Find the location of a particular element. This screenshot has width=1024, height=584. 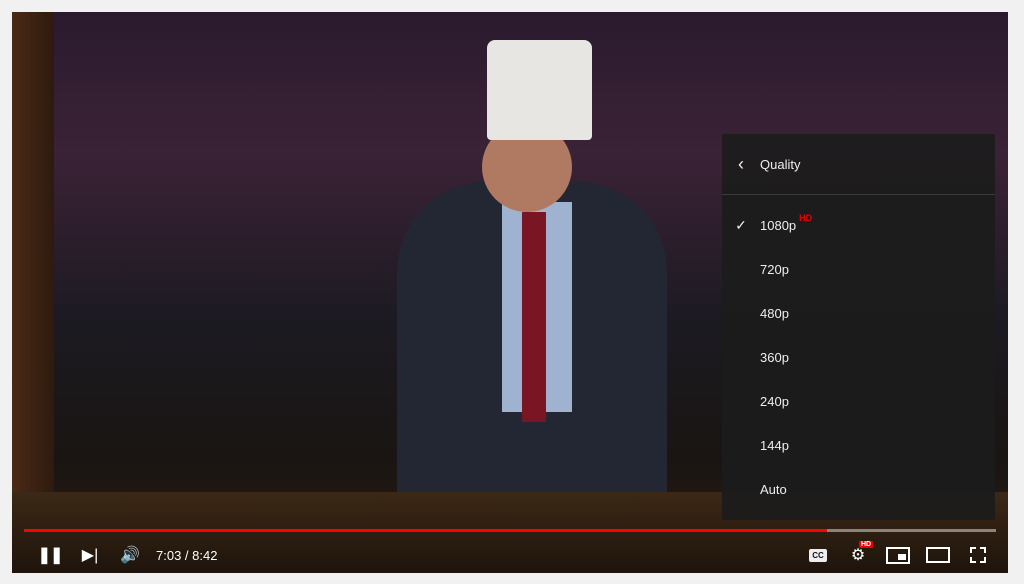

volume-button: 🔊 is located at coordinates (130, 555).